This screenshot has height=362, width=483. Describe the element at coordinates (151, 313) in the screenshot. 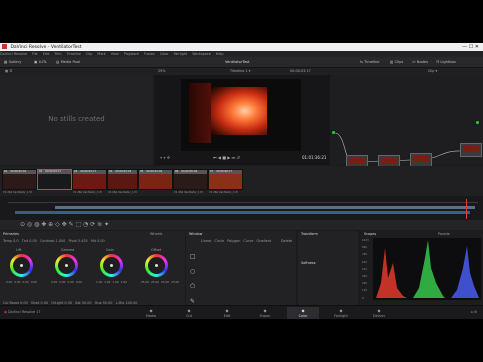

I see `page-tab-media: ◆ Media` at that location.